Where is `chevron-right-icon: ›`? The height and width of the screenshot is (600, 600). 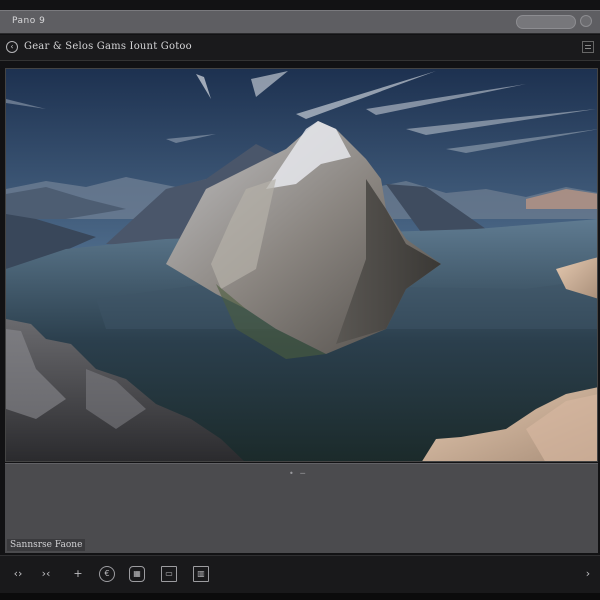
chevron-right-icon: › is located at coordinates (588, 574).